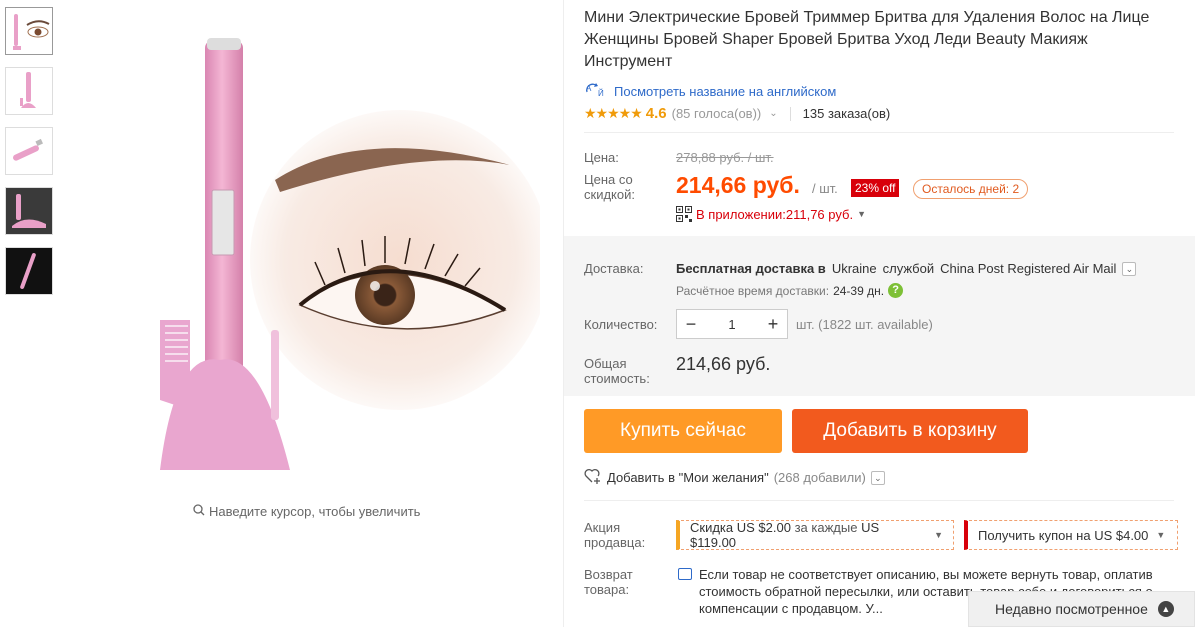 The image size is (1195, 627). I want to click on qr-code-icon, so click(684, 214).